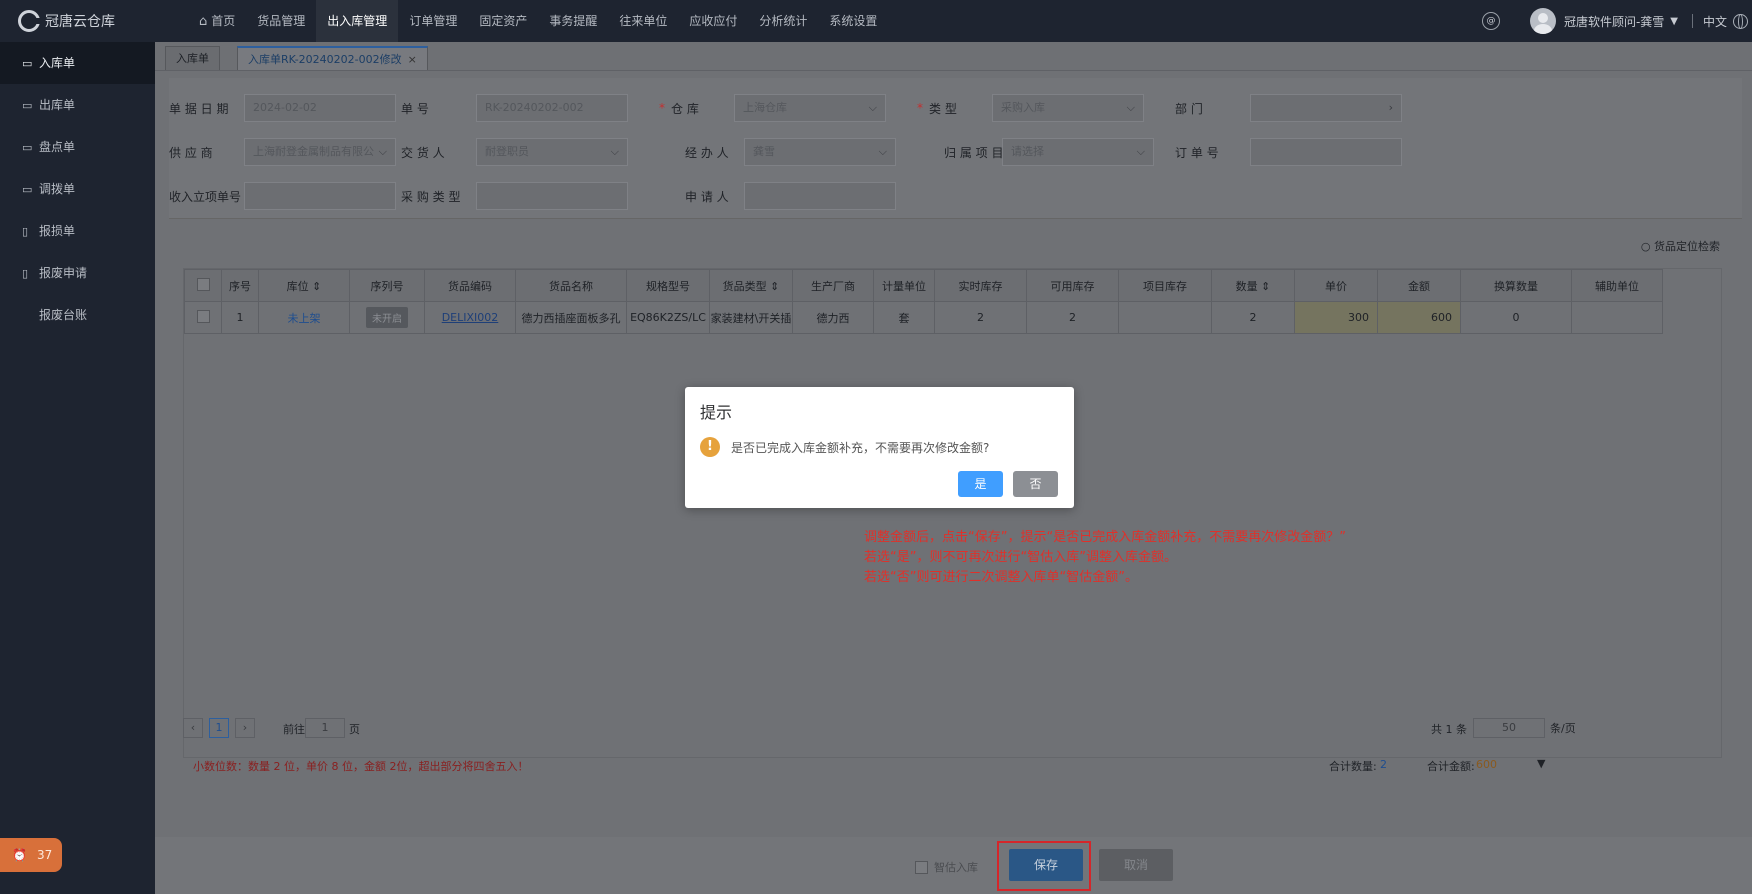 Image resolution: width=1752 pixels, height=894 pixels. What do you see at coordinates (1253, 285) in the screenshot?
I see `col-header-sortable: 数量 ⇕` at bounding box center [1253, 285].